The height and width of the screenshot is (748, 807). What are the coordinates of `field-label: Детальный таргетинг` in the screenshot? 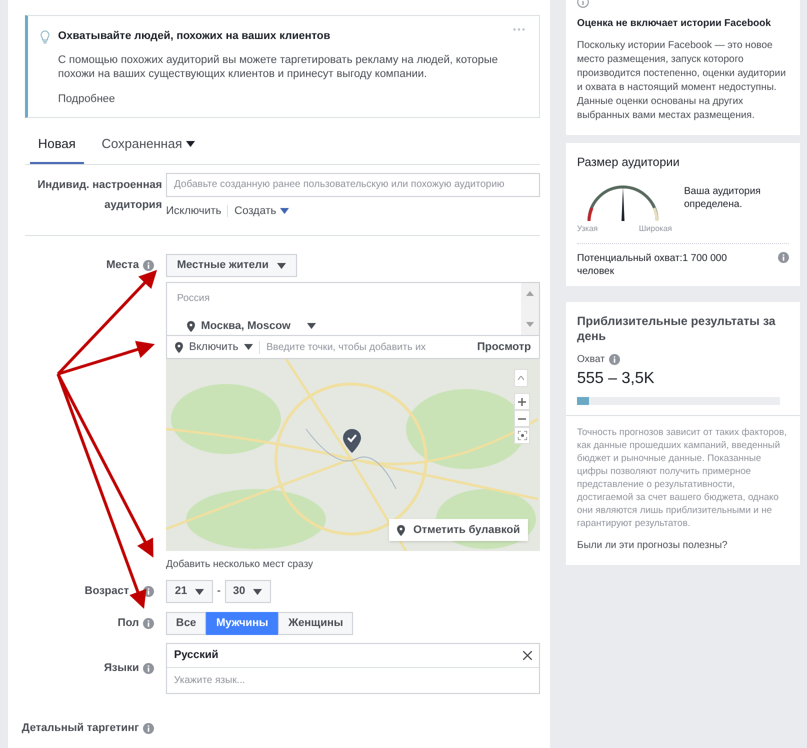 It's located at (80, 728).